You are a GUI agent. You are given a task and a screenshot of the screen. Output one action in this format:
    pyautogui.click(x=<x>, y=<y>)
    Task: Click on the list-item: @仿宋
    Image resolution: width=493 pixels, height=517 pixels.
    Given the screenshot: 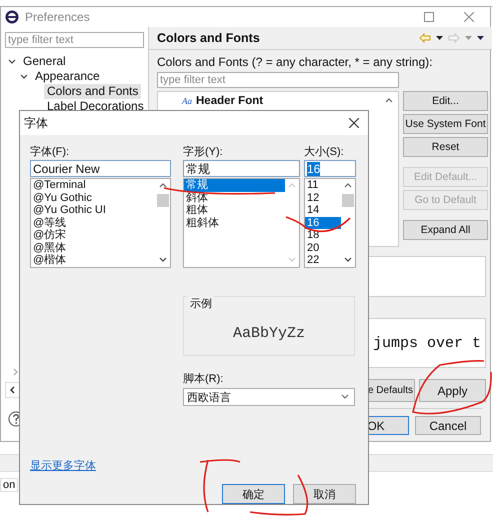 What is the action you would take?
    pyautogui.click(x=93, y=235)
    